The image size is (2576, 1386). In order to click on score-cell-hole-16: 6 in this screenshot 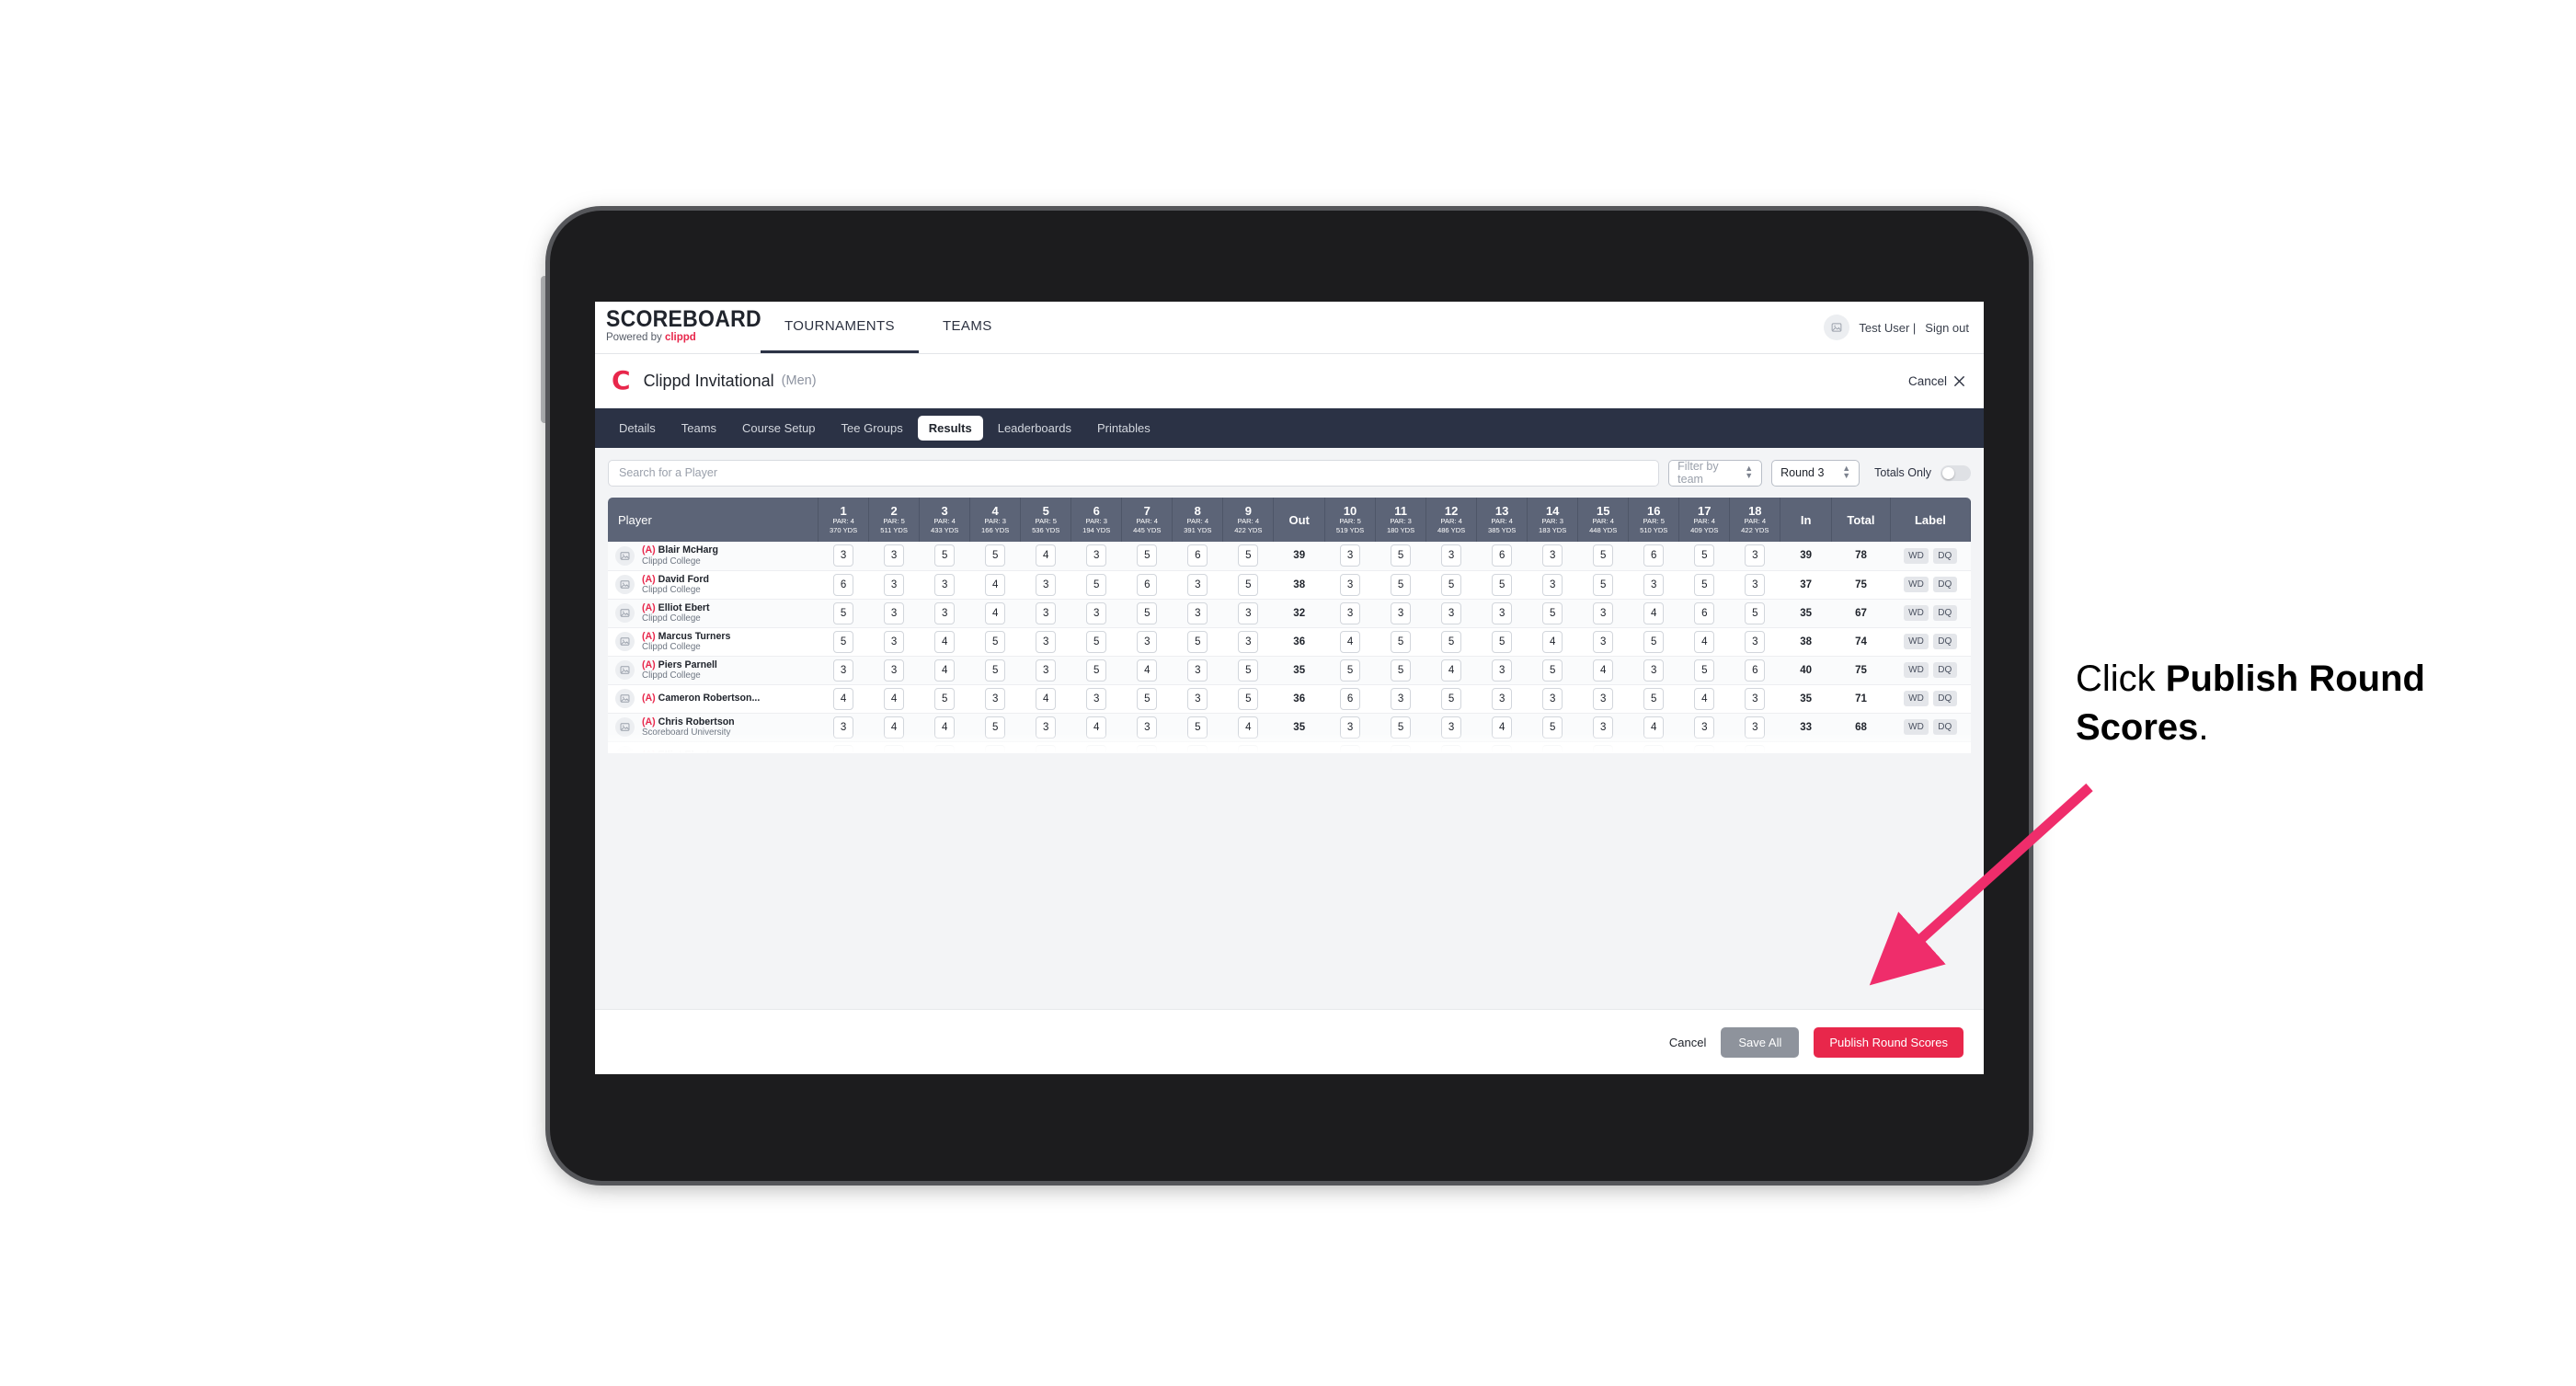, I will do `click(1654, 556)`.